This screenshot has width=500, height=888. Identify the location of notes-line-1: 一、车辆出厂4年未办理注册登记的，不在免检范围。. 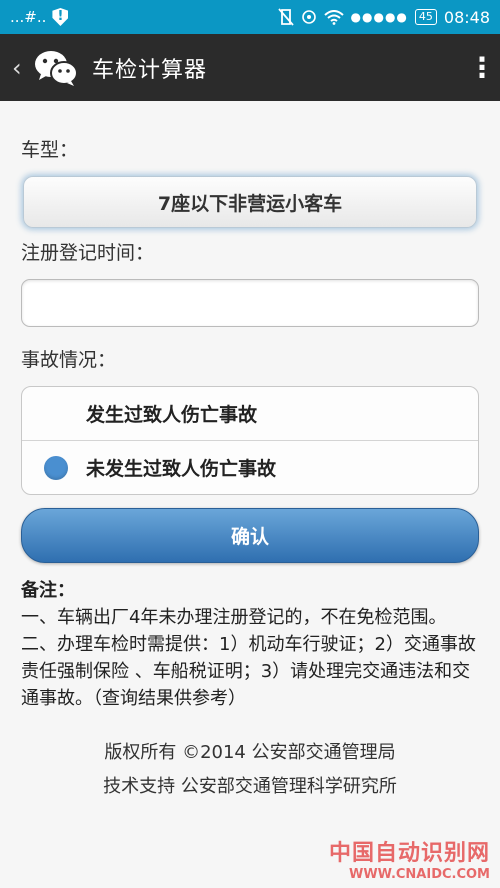
(234, 617).